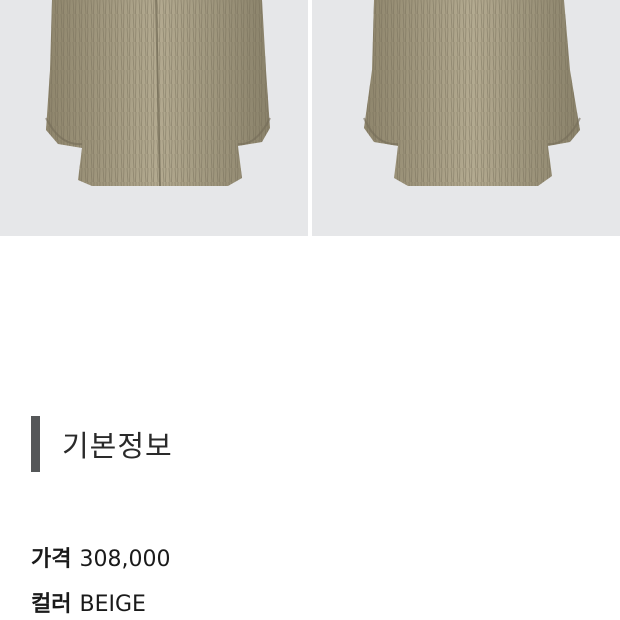 The image size is (620, 620). I want to click on basic-info-header: 기본정보, so click(102, 444).